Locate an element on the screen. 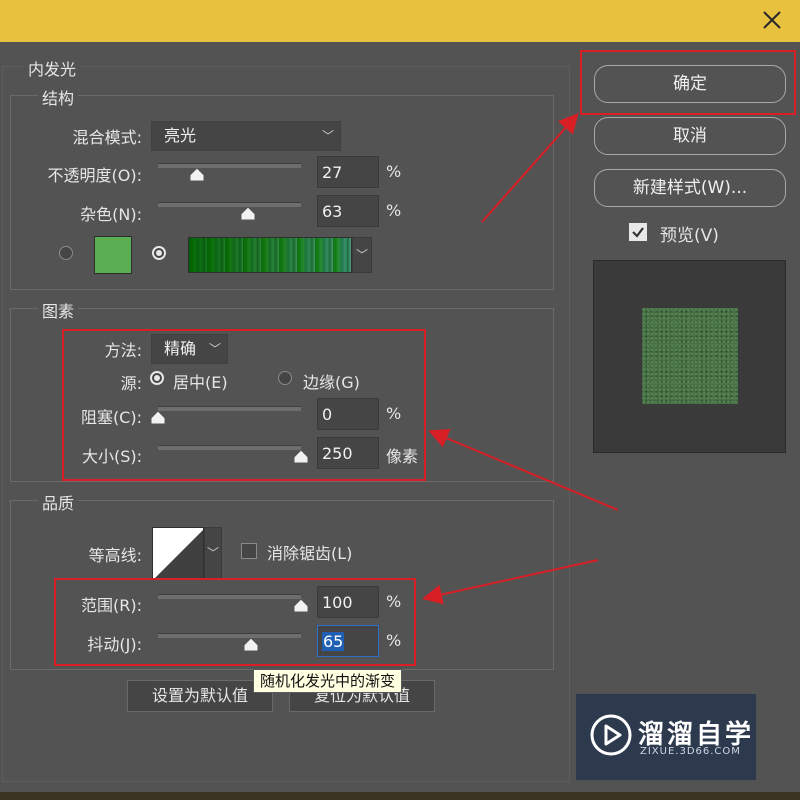 The width and height of the screenshot is (800, 800). technique-dropdown: 精确 ﹀ is located at coordinates (189, 349).